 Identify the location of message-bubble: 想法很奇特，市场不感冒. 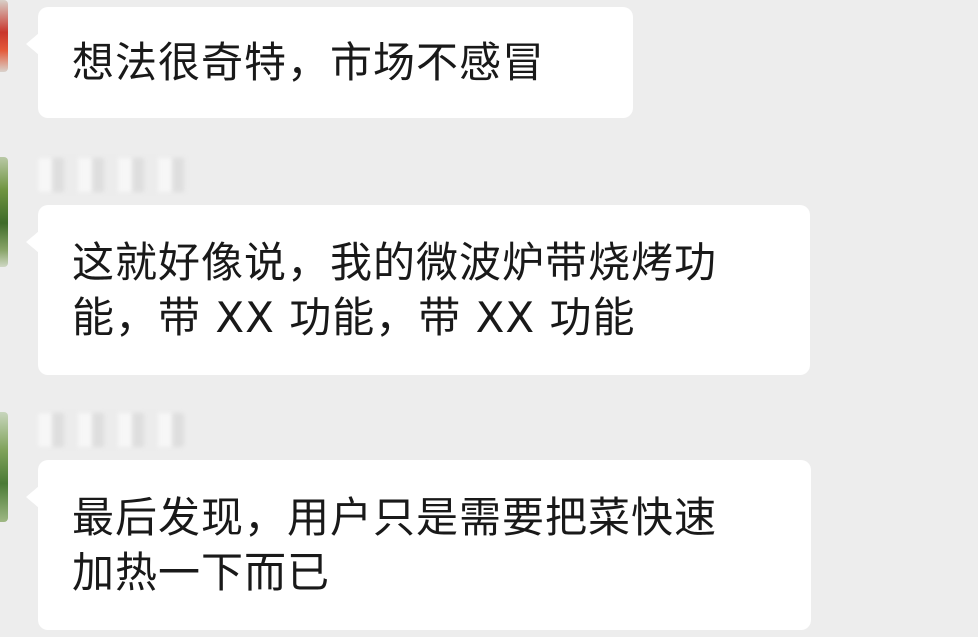
(329, 62).